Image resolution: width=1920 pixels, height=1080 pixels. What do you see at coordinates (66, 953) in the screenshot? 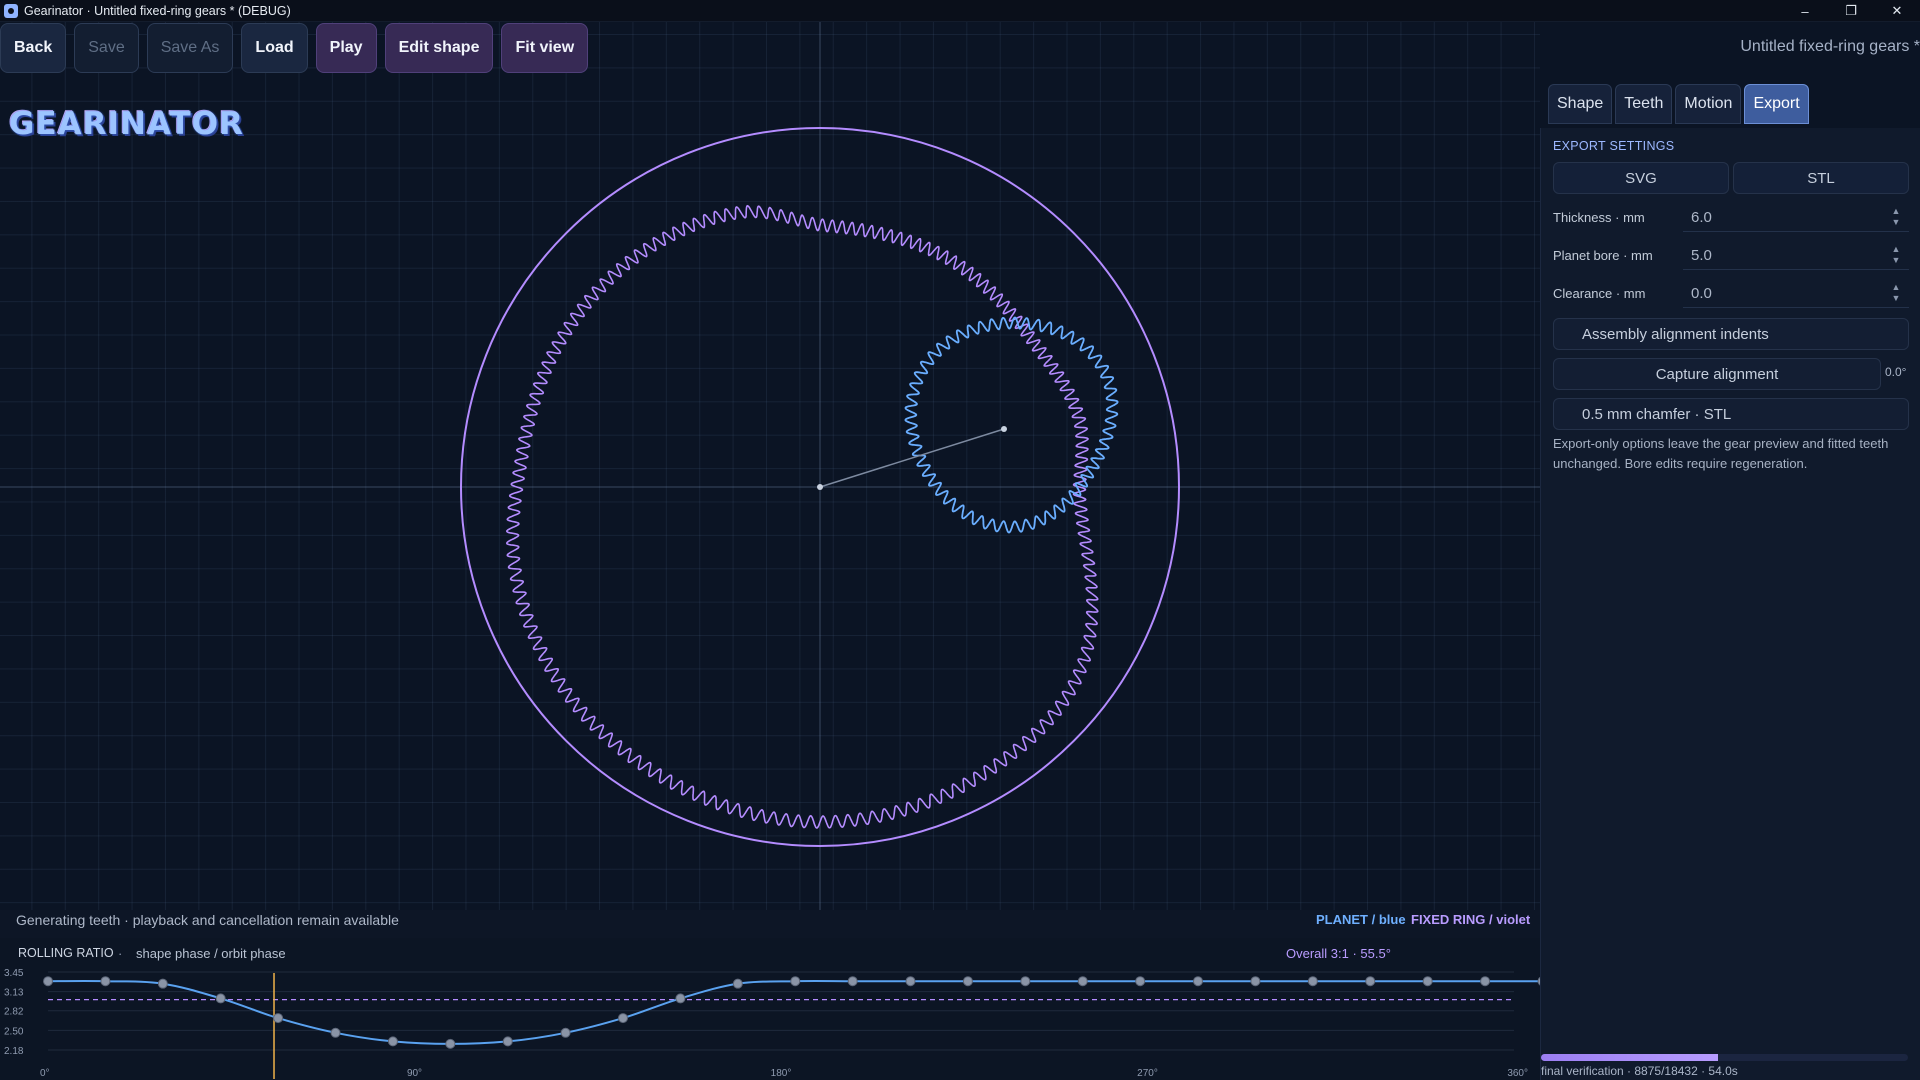
I see `rolling-ratio-title: ROLLING RATIO` at bounding box center [66, 953].